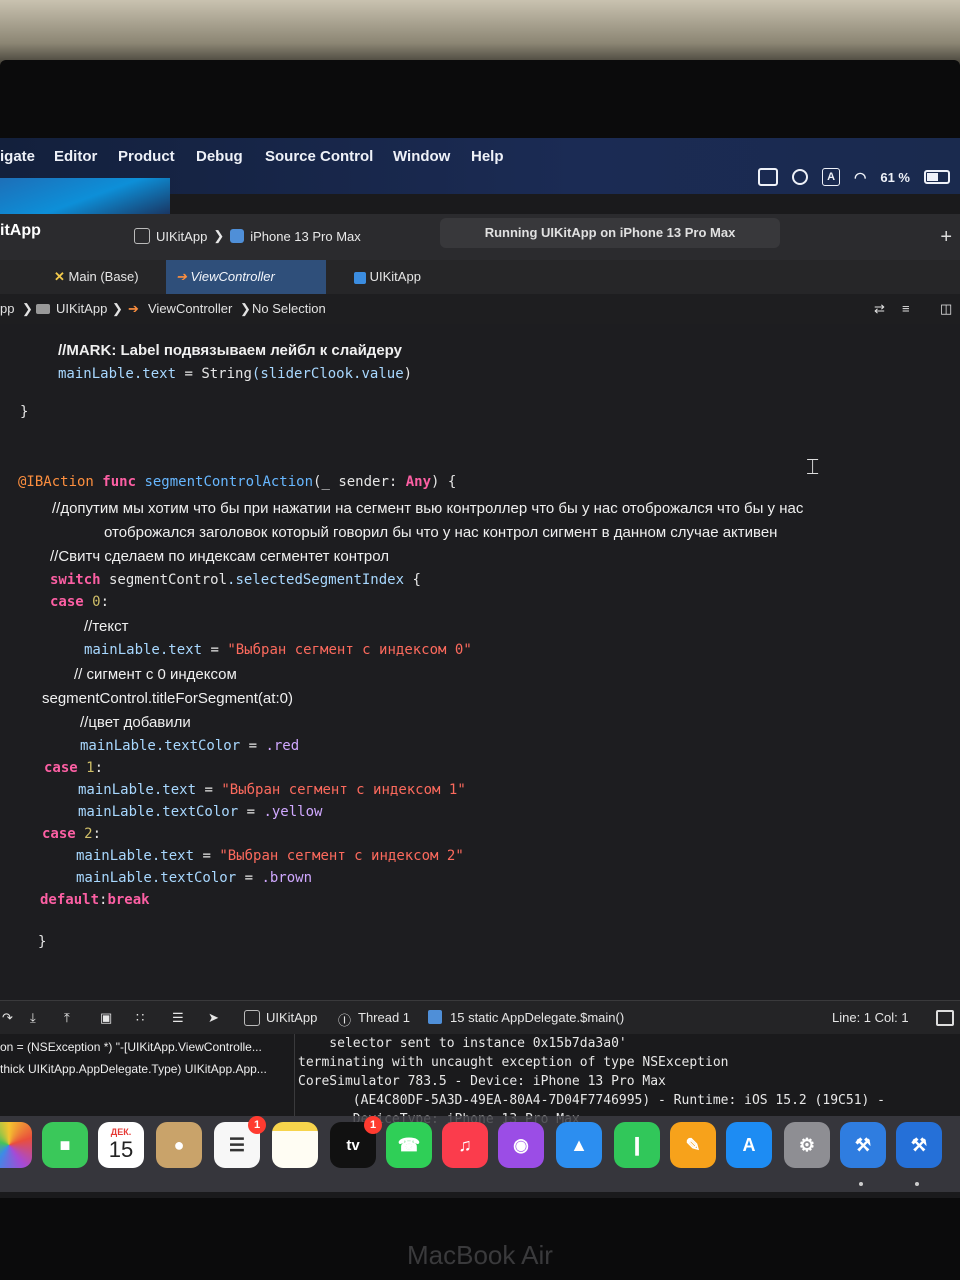 Image resolution: width=960 pixels, height=1280 pixels. Describe the element at coordinates (74, 768) in the screenshot. I see `code-line: case 1:` at that location.